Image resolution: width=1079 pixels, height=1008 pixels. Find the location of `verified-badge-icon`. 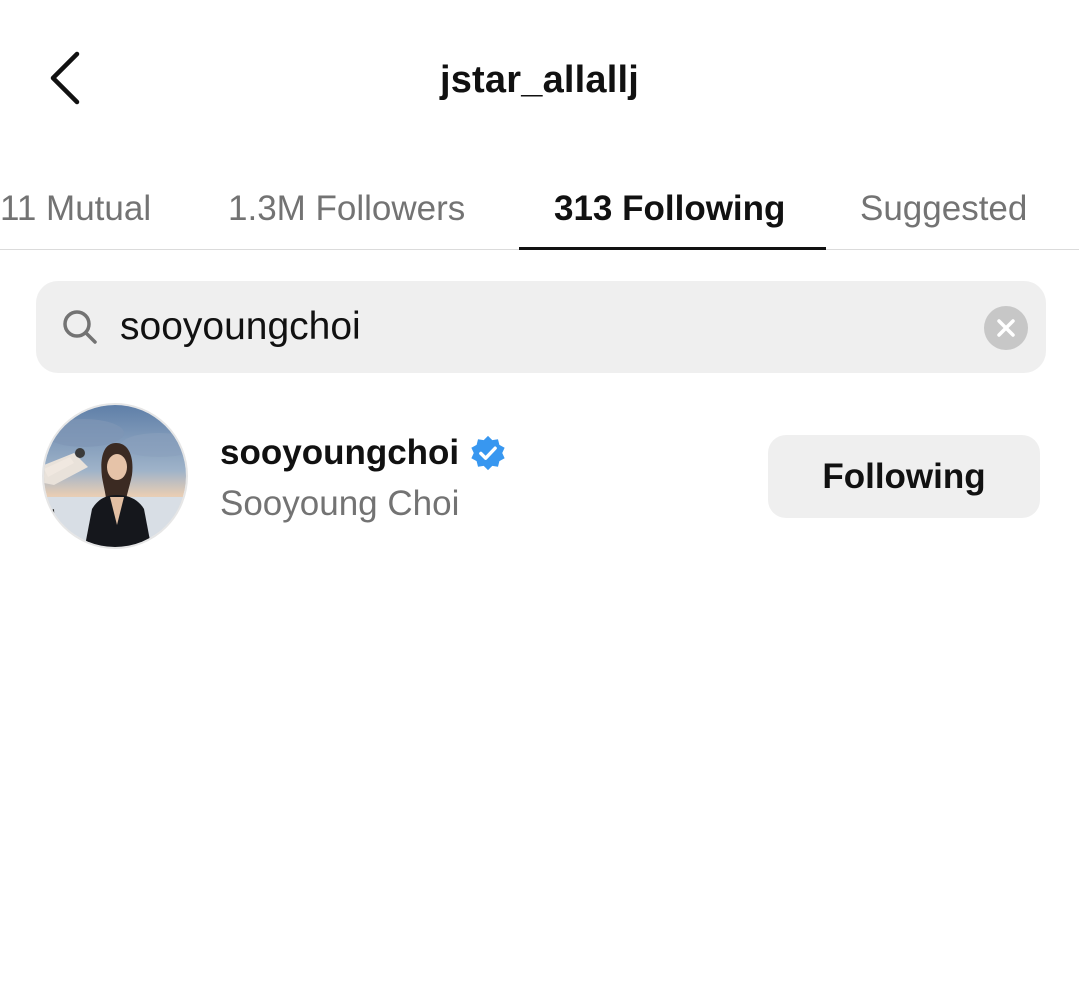

verified-badge-icon is located at coordinates (488, 453).